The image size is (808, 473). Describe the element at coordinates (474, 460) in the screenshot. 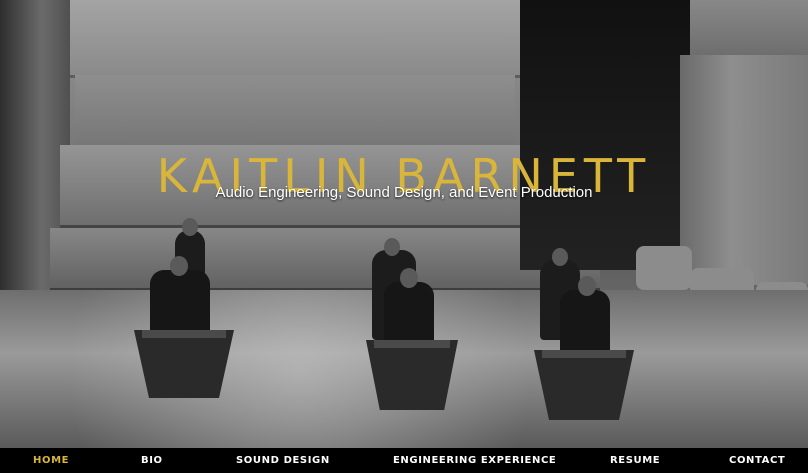

I see `nav-item-engineering-experience: ENGINEERING EXPERIENCE` at that location.